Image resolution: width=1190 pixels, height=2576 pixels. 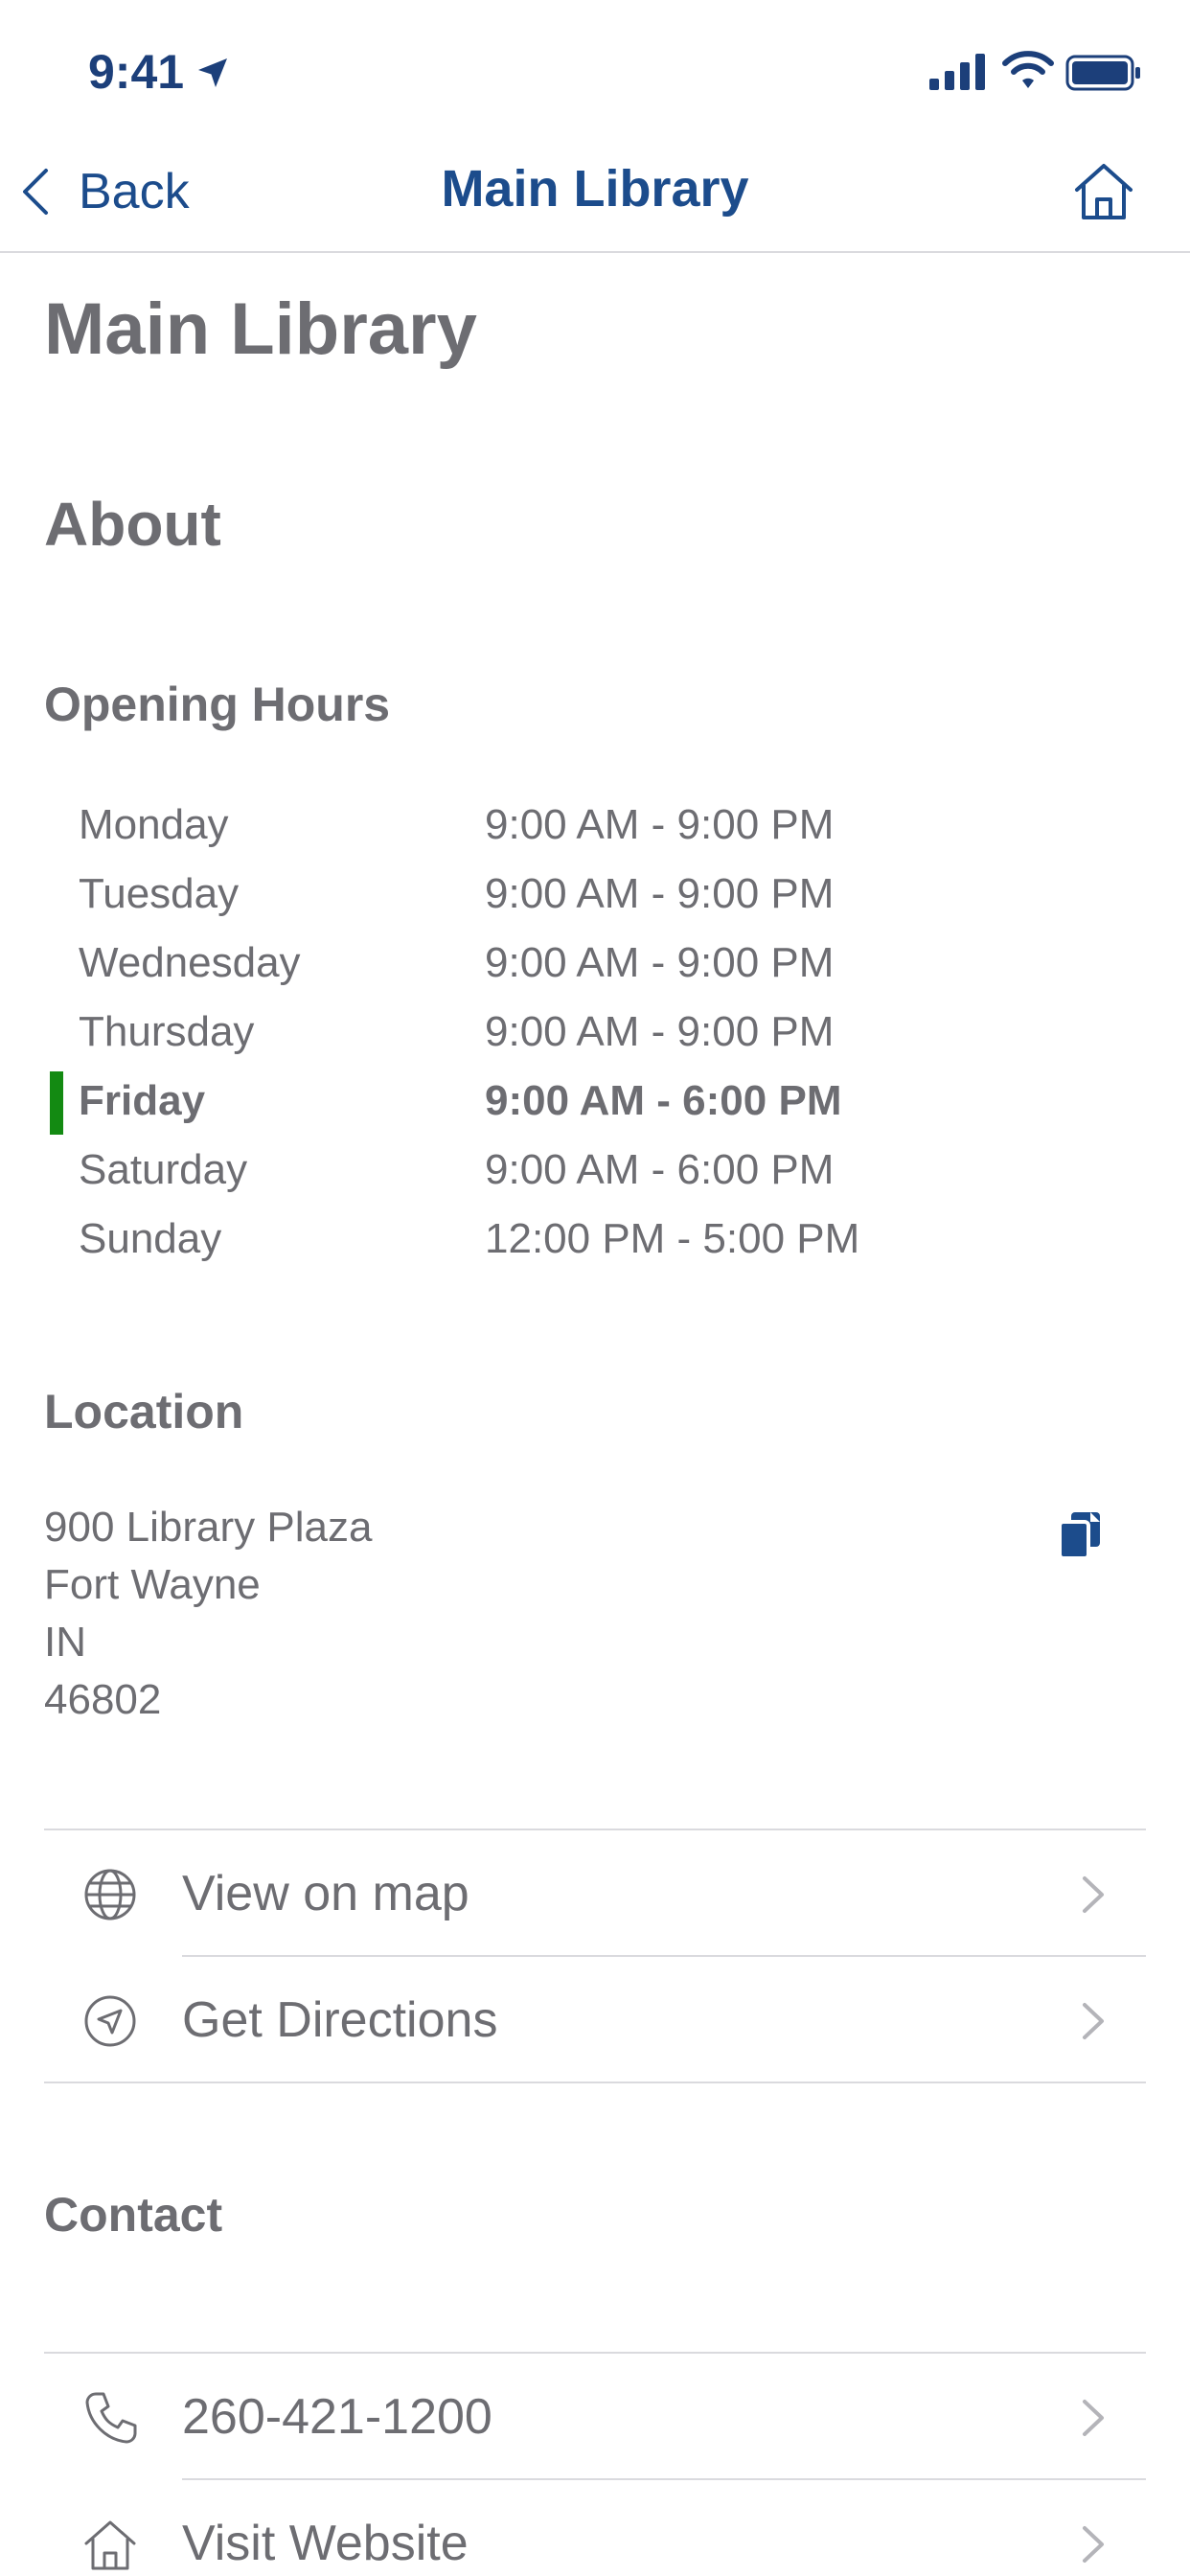 I want to click on globe-icon, so click(x=110, y=1894).